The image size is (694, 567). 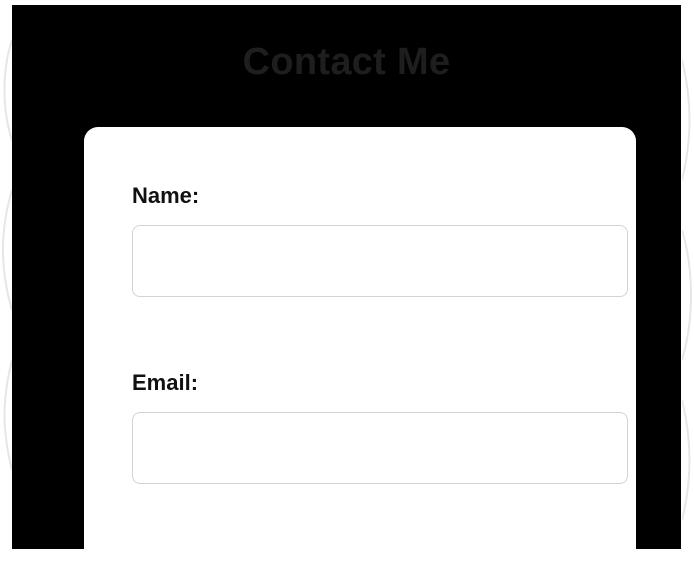 What do you see at coordinates (688, 274) in the screenshot?
I see `right-edge-decoration` at bounding box center [688, 274].